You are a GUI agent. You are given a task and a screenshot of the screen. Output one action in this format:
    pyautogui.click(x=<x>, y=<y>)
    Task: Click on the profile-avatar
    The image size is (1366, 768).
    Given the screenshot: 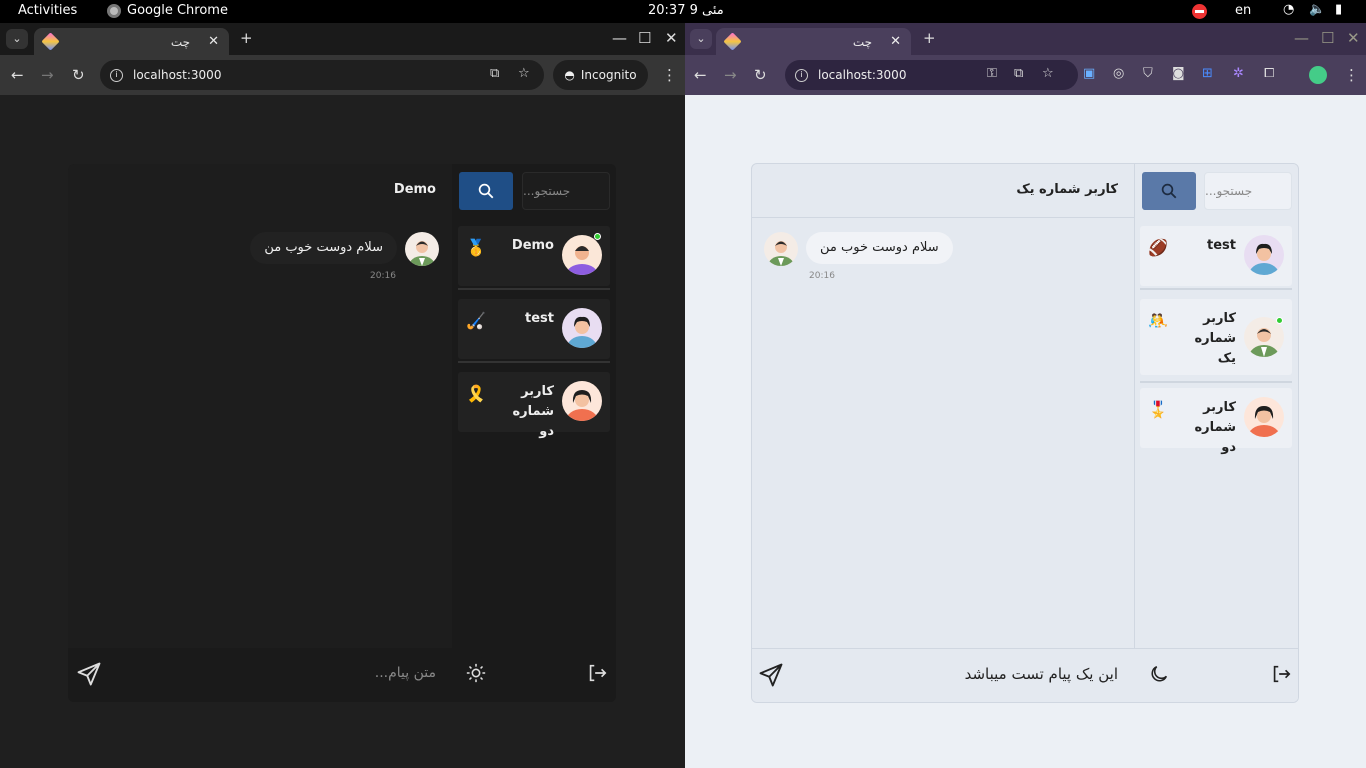 What is the action you would take?
    pyautogui.click(x=1318, y=75)
    